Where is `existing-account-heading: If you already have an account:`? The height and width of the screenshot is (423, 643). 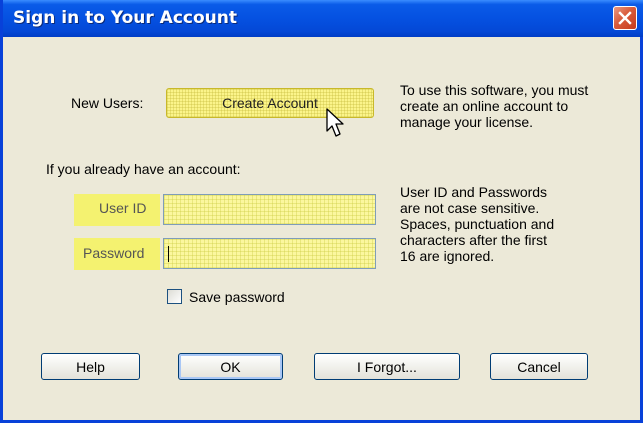
existing-account-heading: If you already have an account: is located at coordinates (143, 169).